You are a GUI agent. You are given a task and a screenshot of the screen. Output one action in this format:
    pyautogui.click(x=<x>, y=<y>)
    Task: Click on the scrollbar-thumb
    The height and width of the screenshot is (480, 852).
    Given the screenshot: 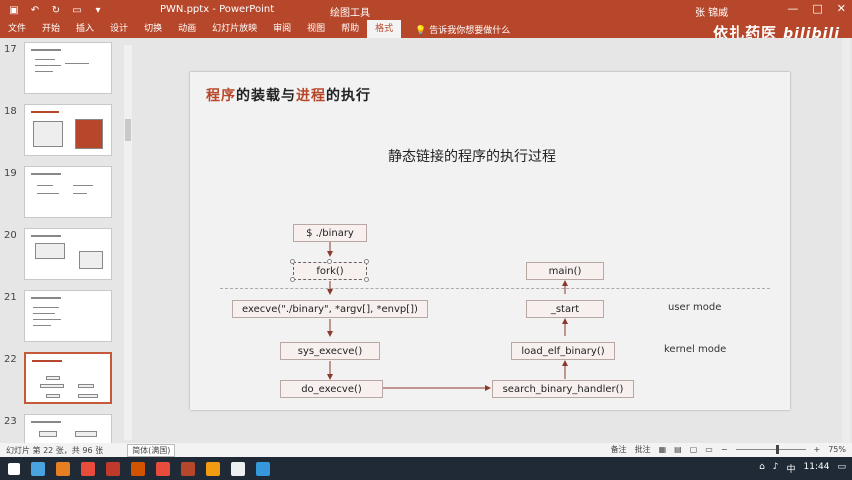 What is the action you would take?
    pyautogui.click(x=128, y=130)
    